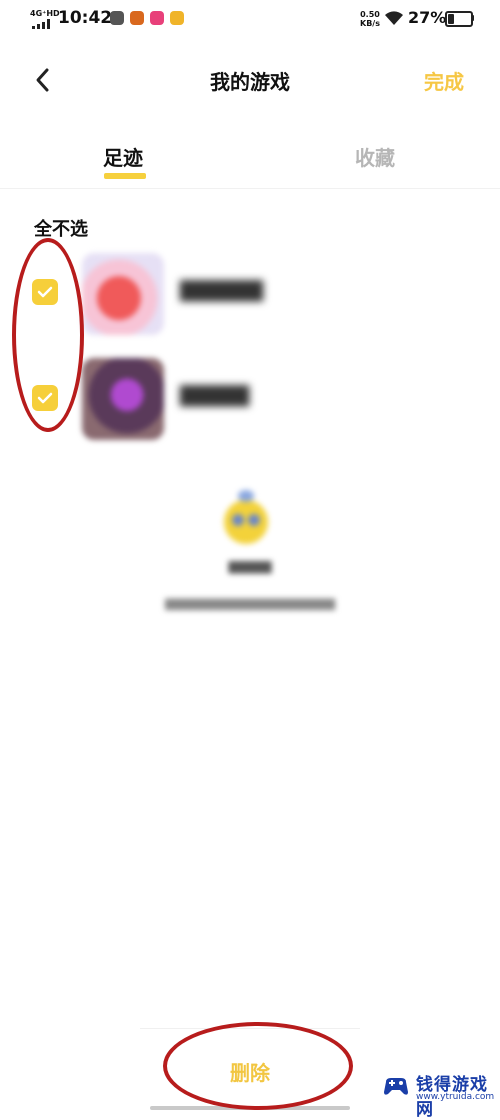 The width and height of the screenshot is (500, 1120). I want to click on battery-icon, so click(459, 19).